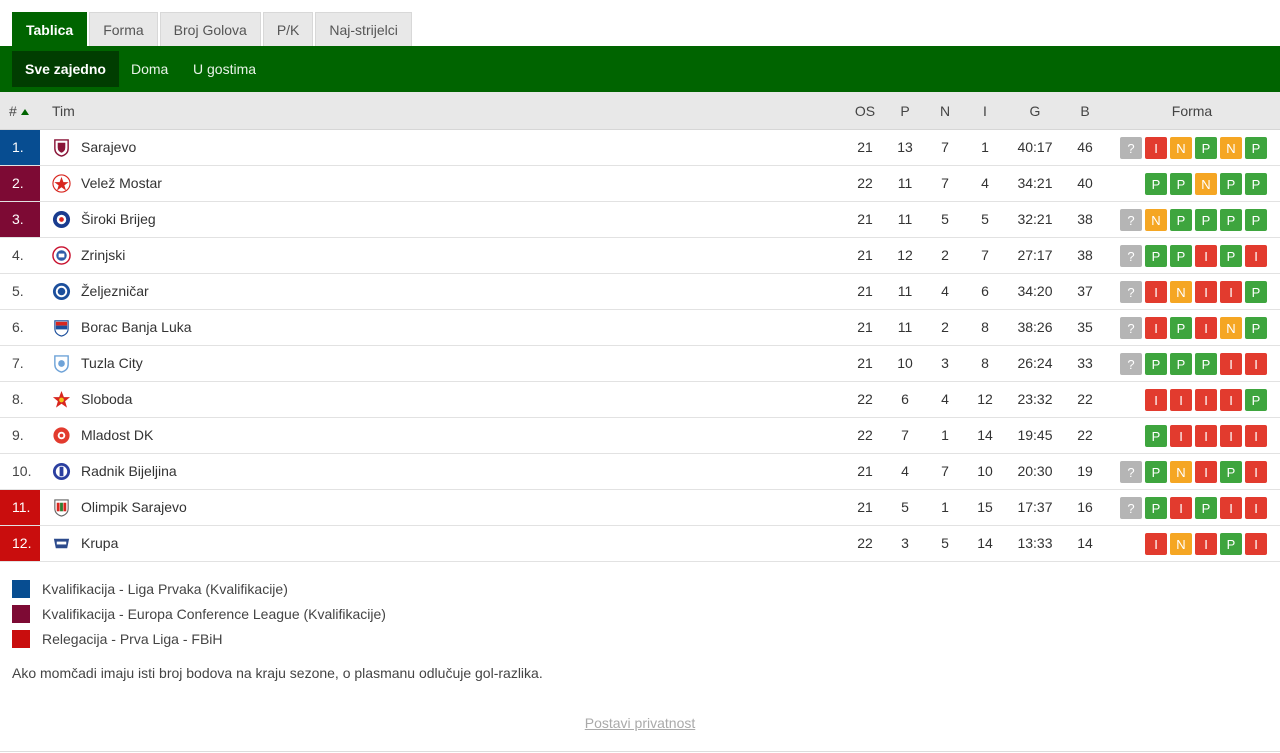  Describe the element at coordinates (65, 69) in the screenshot. I see `subtab-sve-zajedno: Sve zajedno` at that location.